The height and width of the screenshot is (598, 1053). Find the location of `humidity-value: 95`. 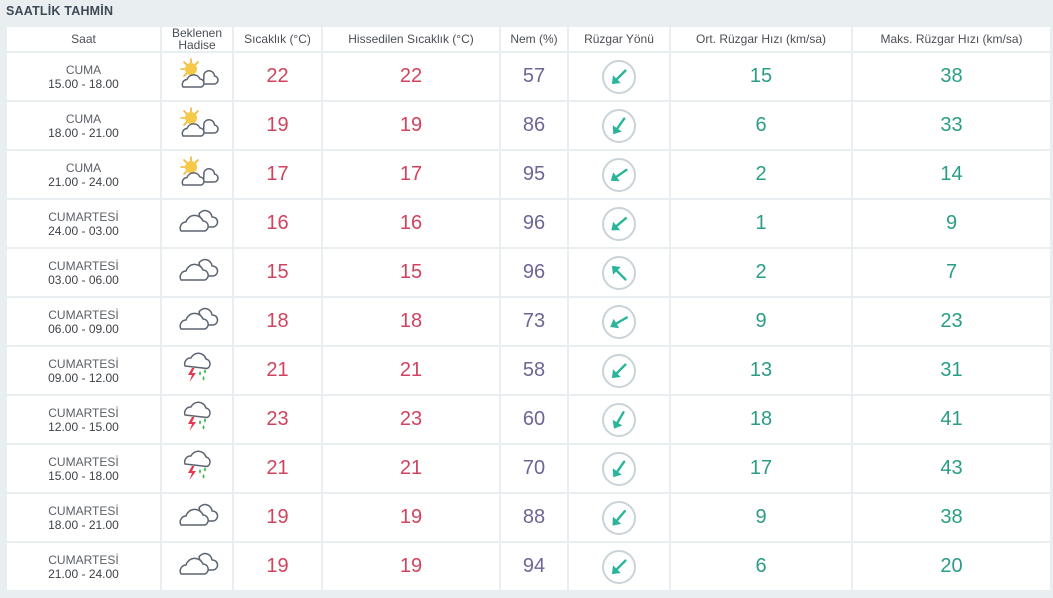

humidity-value: 95 is located at coordinates (534, 174).